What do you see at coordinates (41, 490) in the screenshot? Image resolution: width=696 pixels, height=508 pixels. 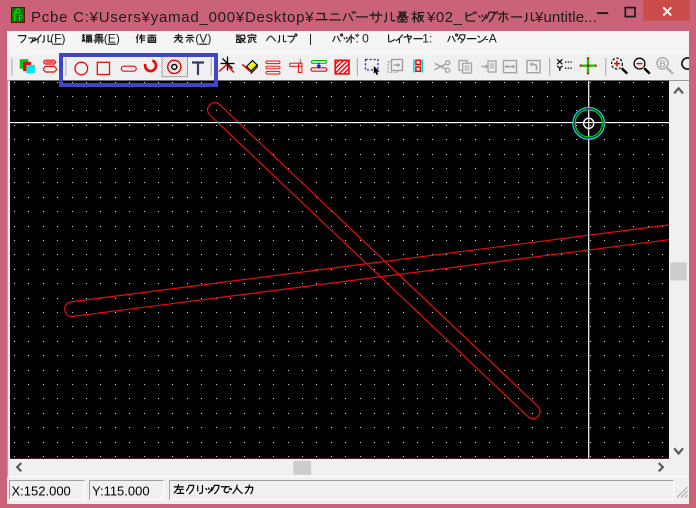 I see `svg-text: X:152.000` at bounding box center [41, 490].